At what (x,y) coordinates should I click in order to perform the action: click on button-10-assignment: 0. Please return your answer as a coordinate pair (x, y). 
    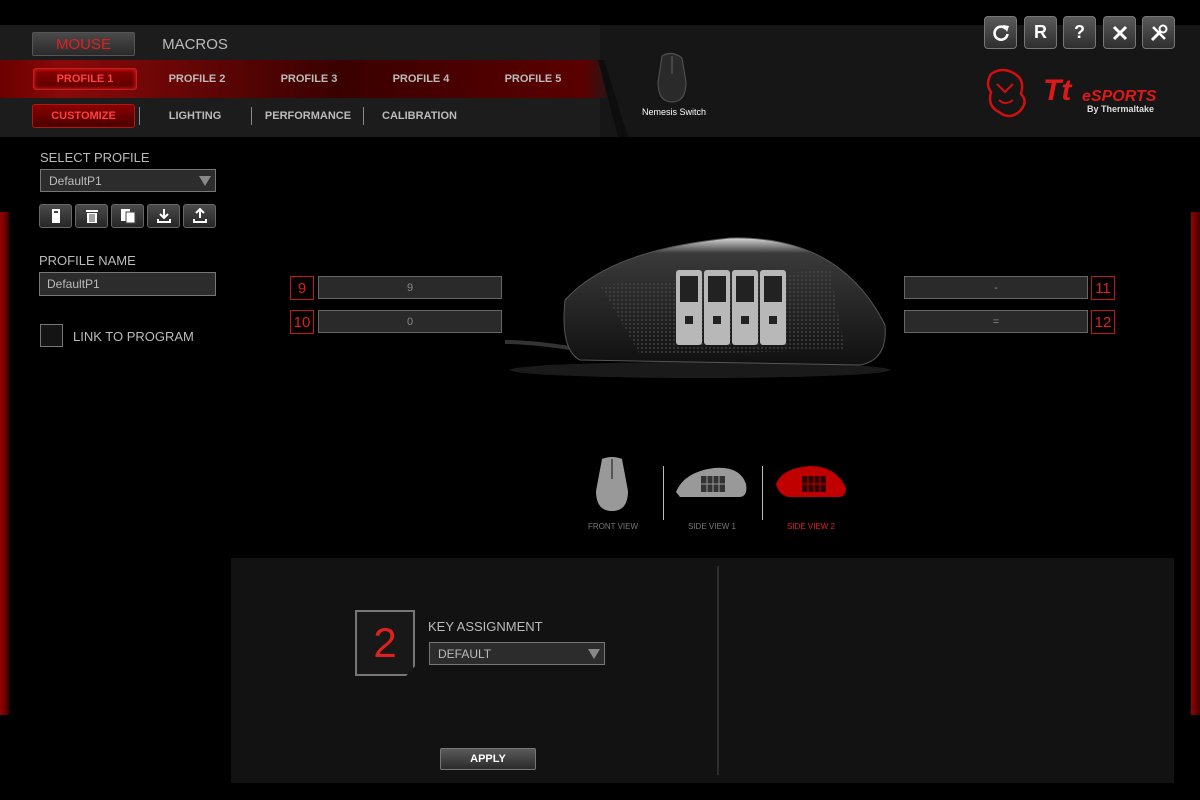
    Looking at the image, I should click on (410, 321).